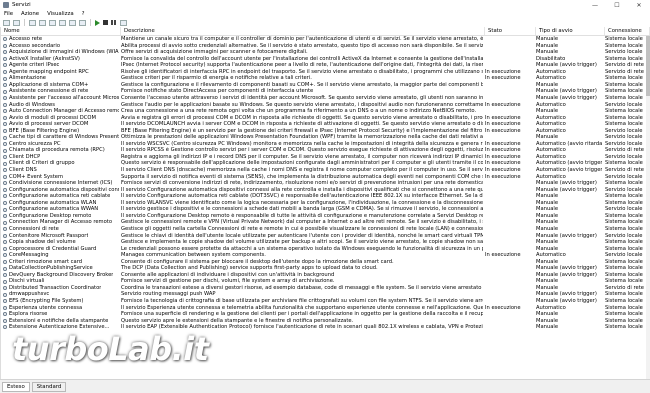 The width and height of the screenshot is (650, 393). Describe the element at coordinates (60, 294) in the screenshot. I see `service-name-cell: dmwappushsvc` at that location.